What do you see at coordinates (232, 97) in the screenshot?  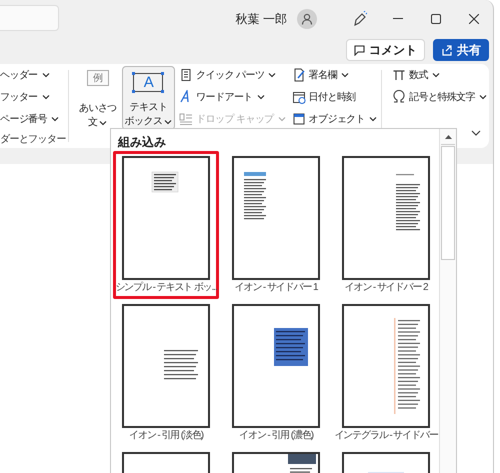 I see `ribbon-item: ワードアート` at bounding box center [232, 97].